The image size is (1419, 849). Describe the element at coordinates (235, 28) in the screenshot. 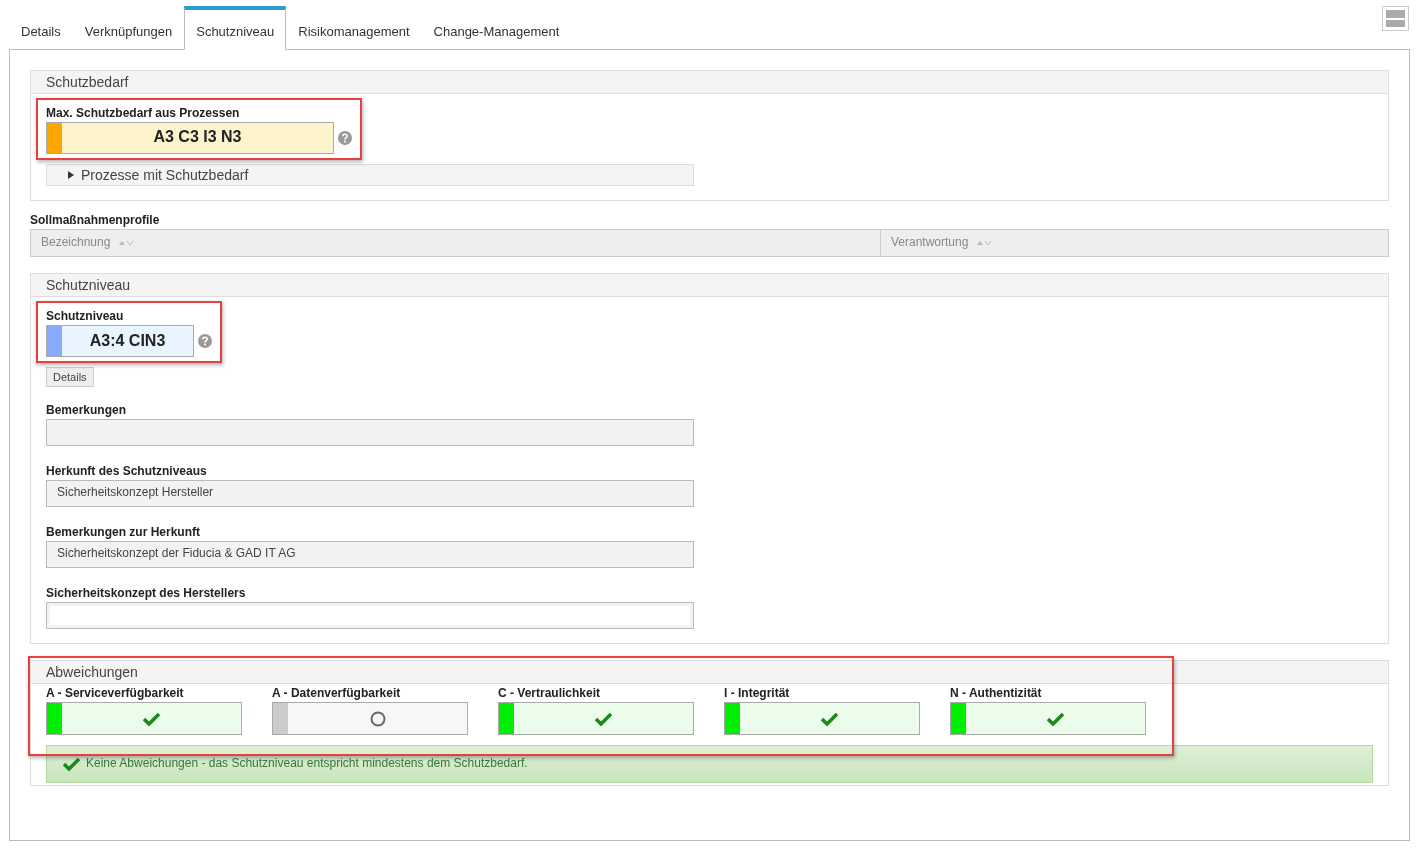

I see `tab: Schutzniveau` at that location.